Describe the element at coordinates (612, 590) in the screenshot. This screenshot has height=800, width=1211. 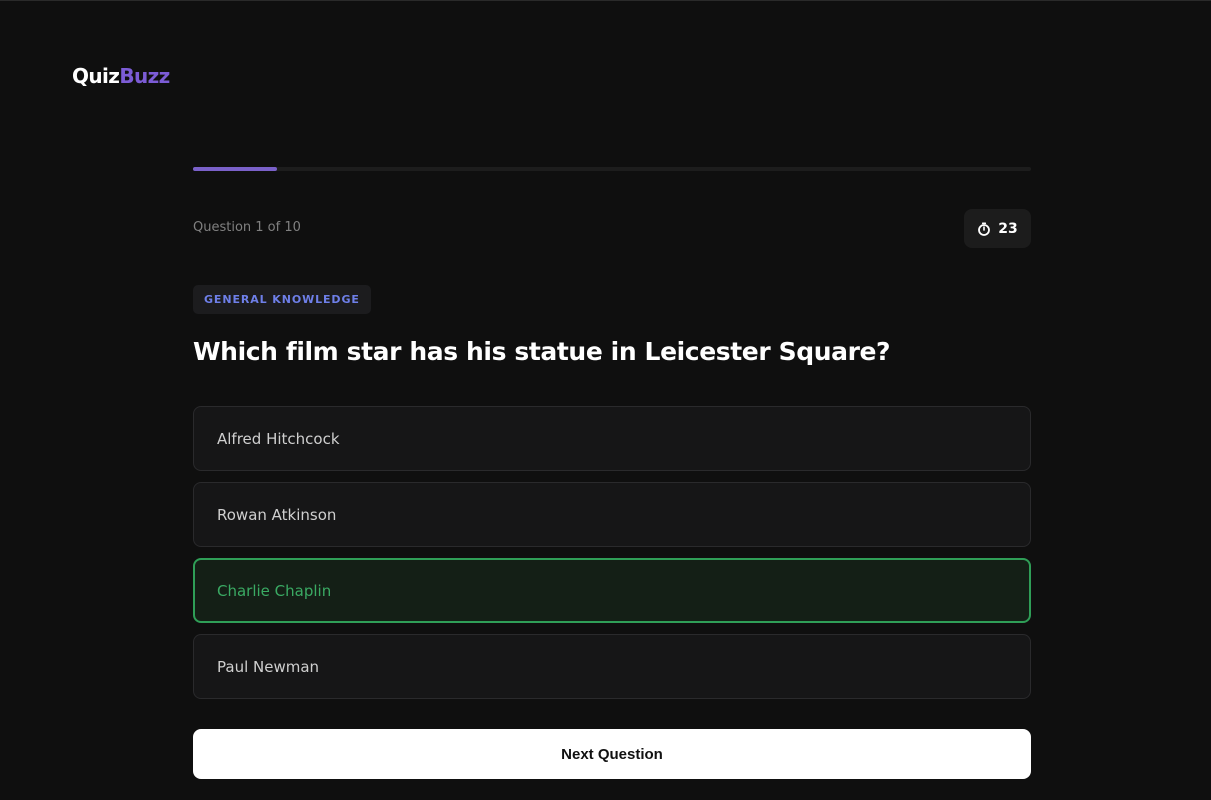
I see `answer-option-3: Charlie Chaplin` at that location.